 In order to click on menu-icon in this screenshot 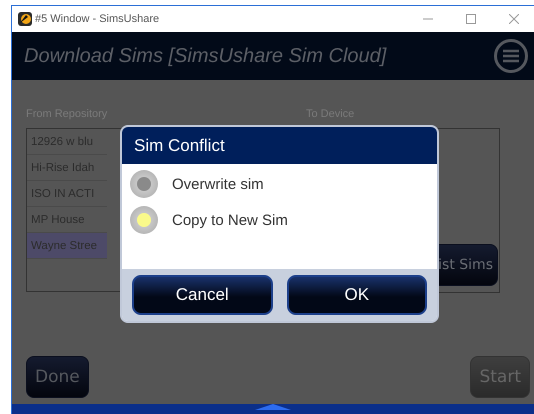, I will do `click(511, 56)`.